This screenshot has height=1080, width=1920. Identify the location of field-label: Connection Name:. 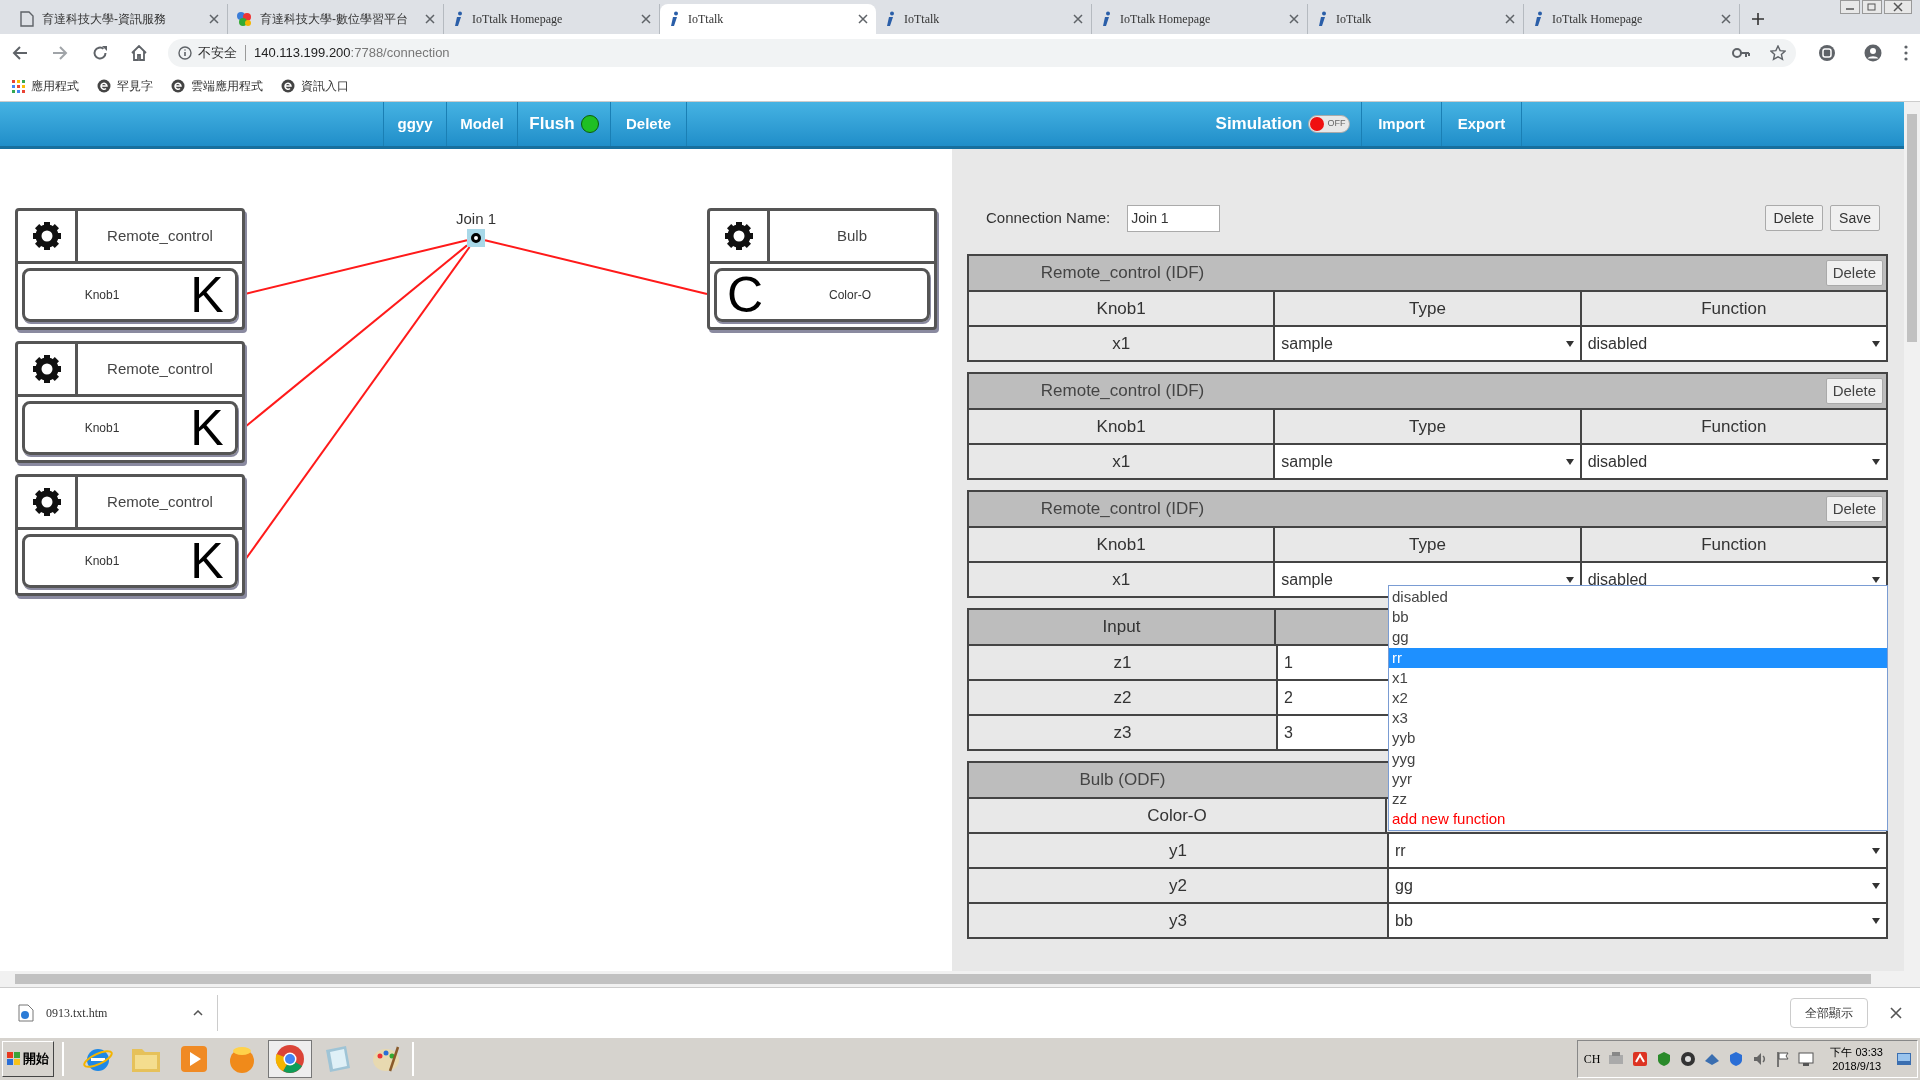
(1048, 217).